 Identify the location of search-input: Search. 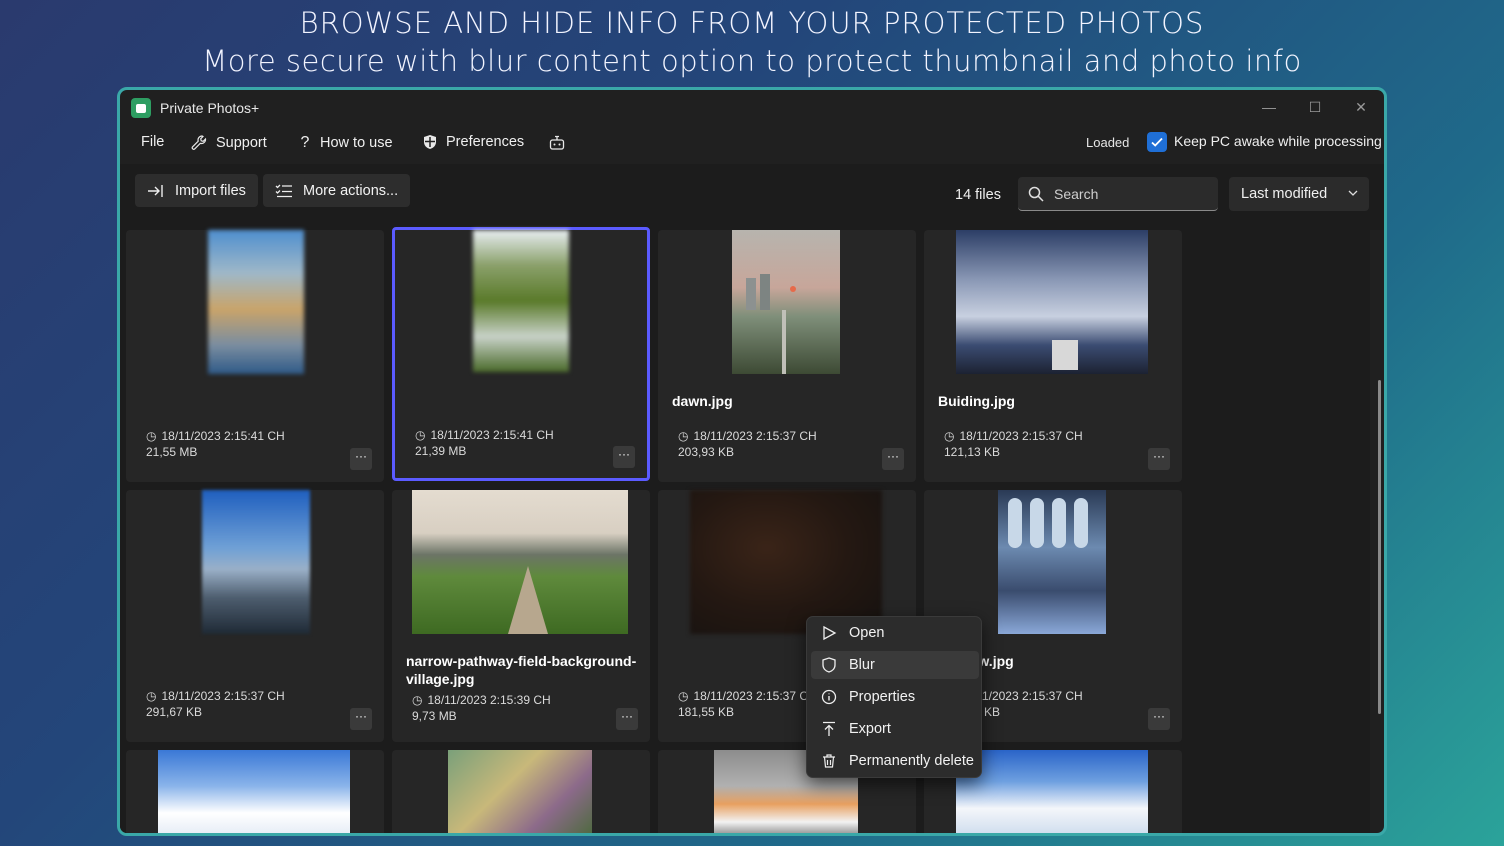
(1118, 194).